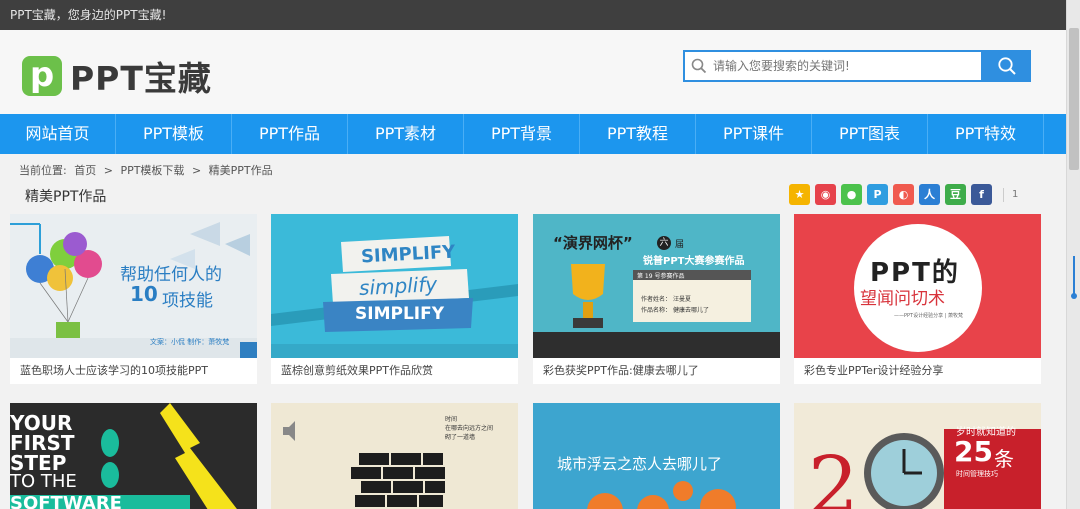 Image resolution: width=1080 pixels, height=509 pixels. I want to click on card-thumb-number: 10, so click(144, 294).